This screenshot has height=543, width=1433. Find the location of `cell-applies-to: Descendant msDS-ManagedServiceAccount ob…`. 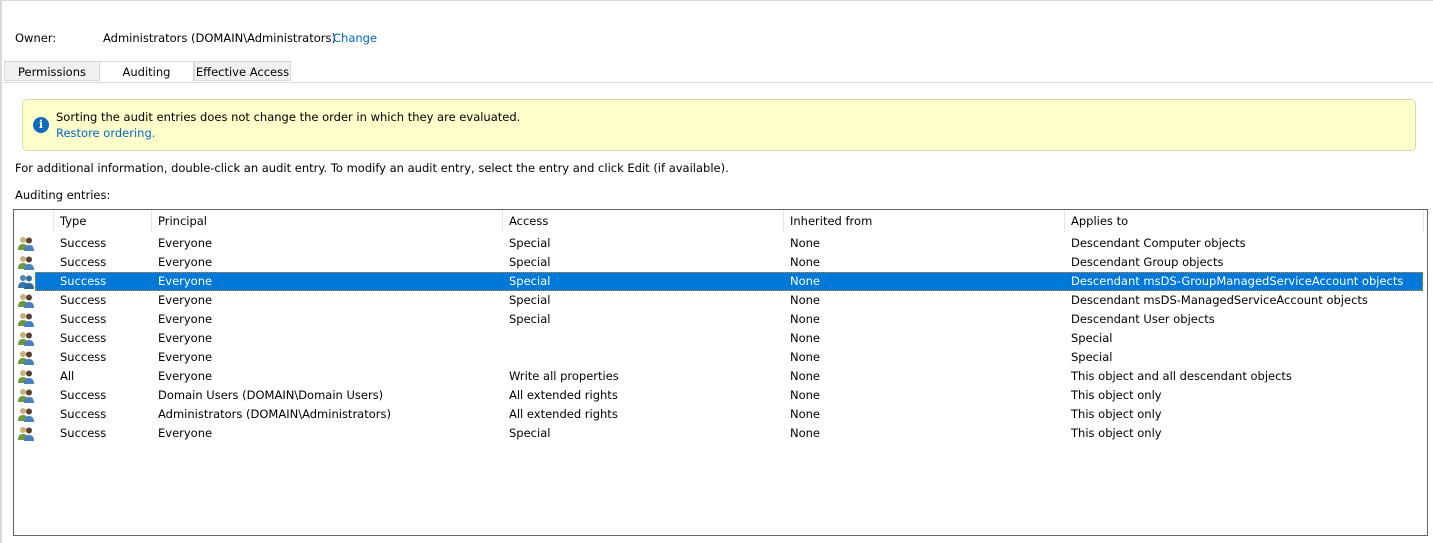

cell-applies-to: Descendant msDS-ManagedServiceAccount ob… is located at coordinates (1219, 300).